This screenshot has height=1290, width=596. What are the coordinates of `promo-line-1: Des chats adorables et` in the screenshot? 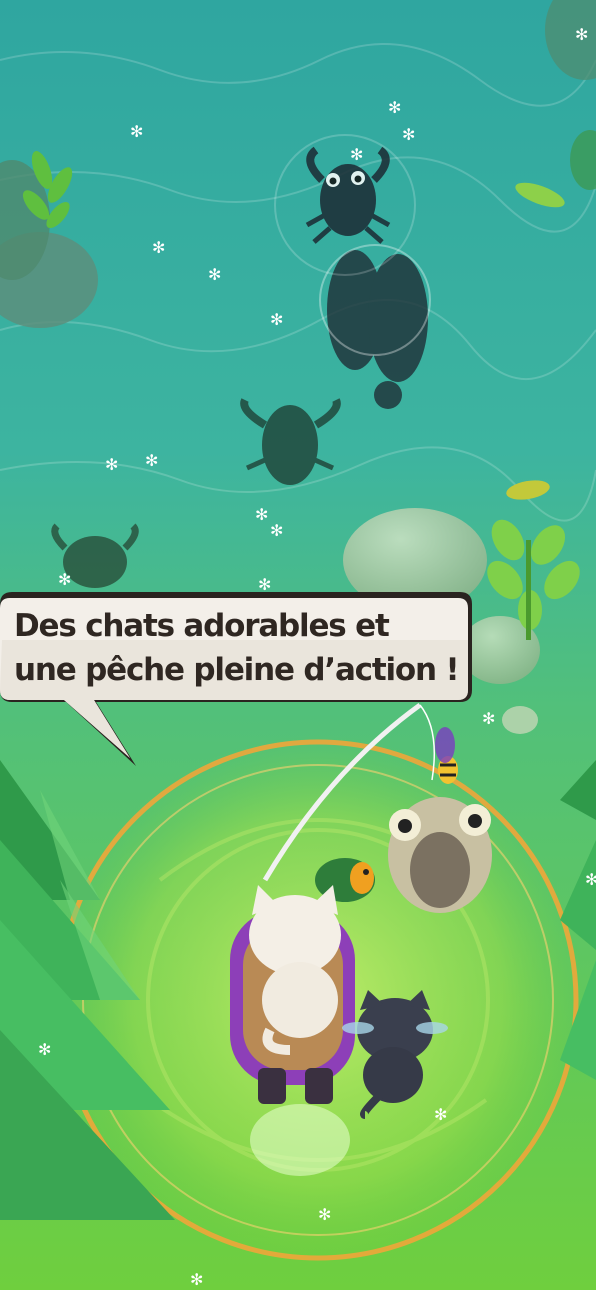 It's located at (202, 626).